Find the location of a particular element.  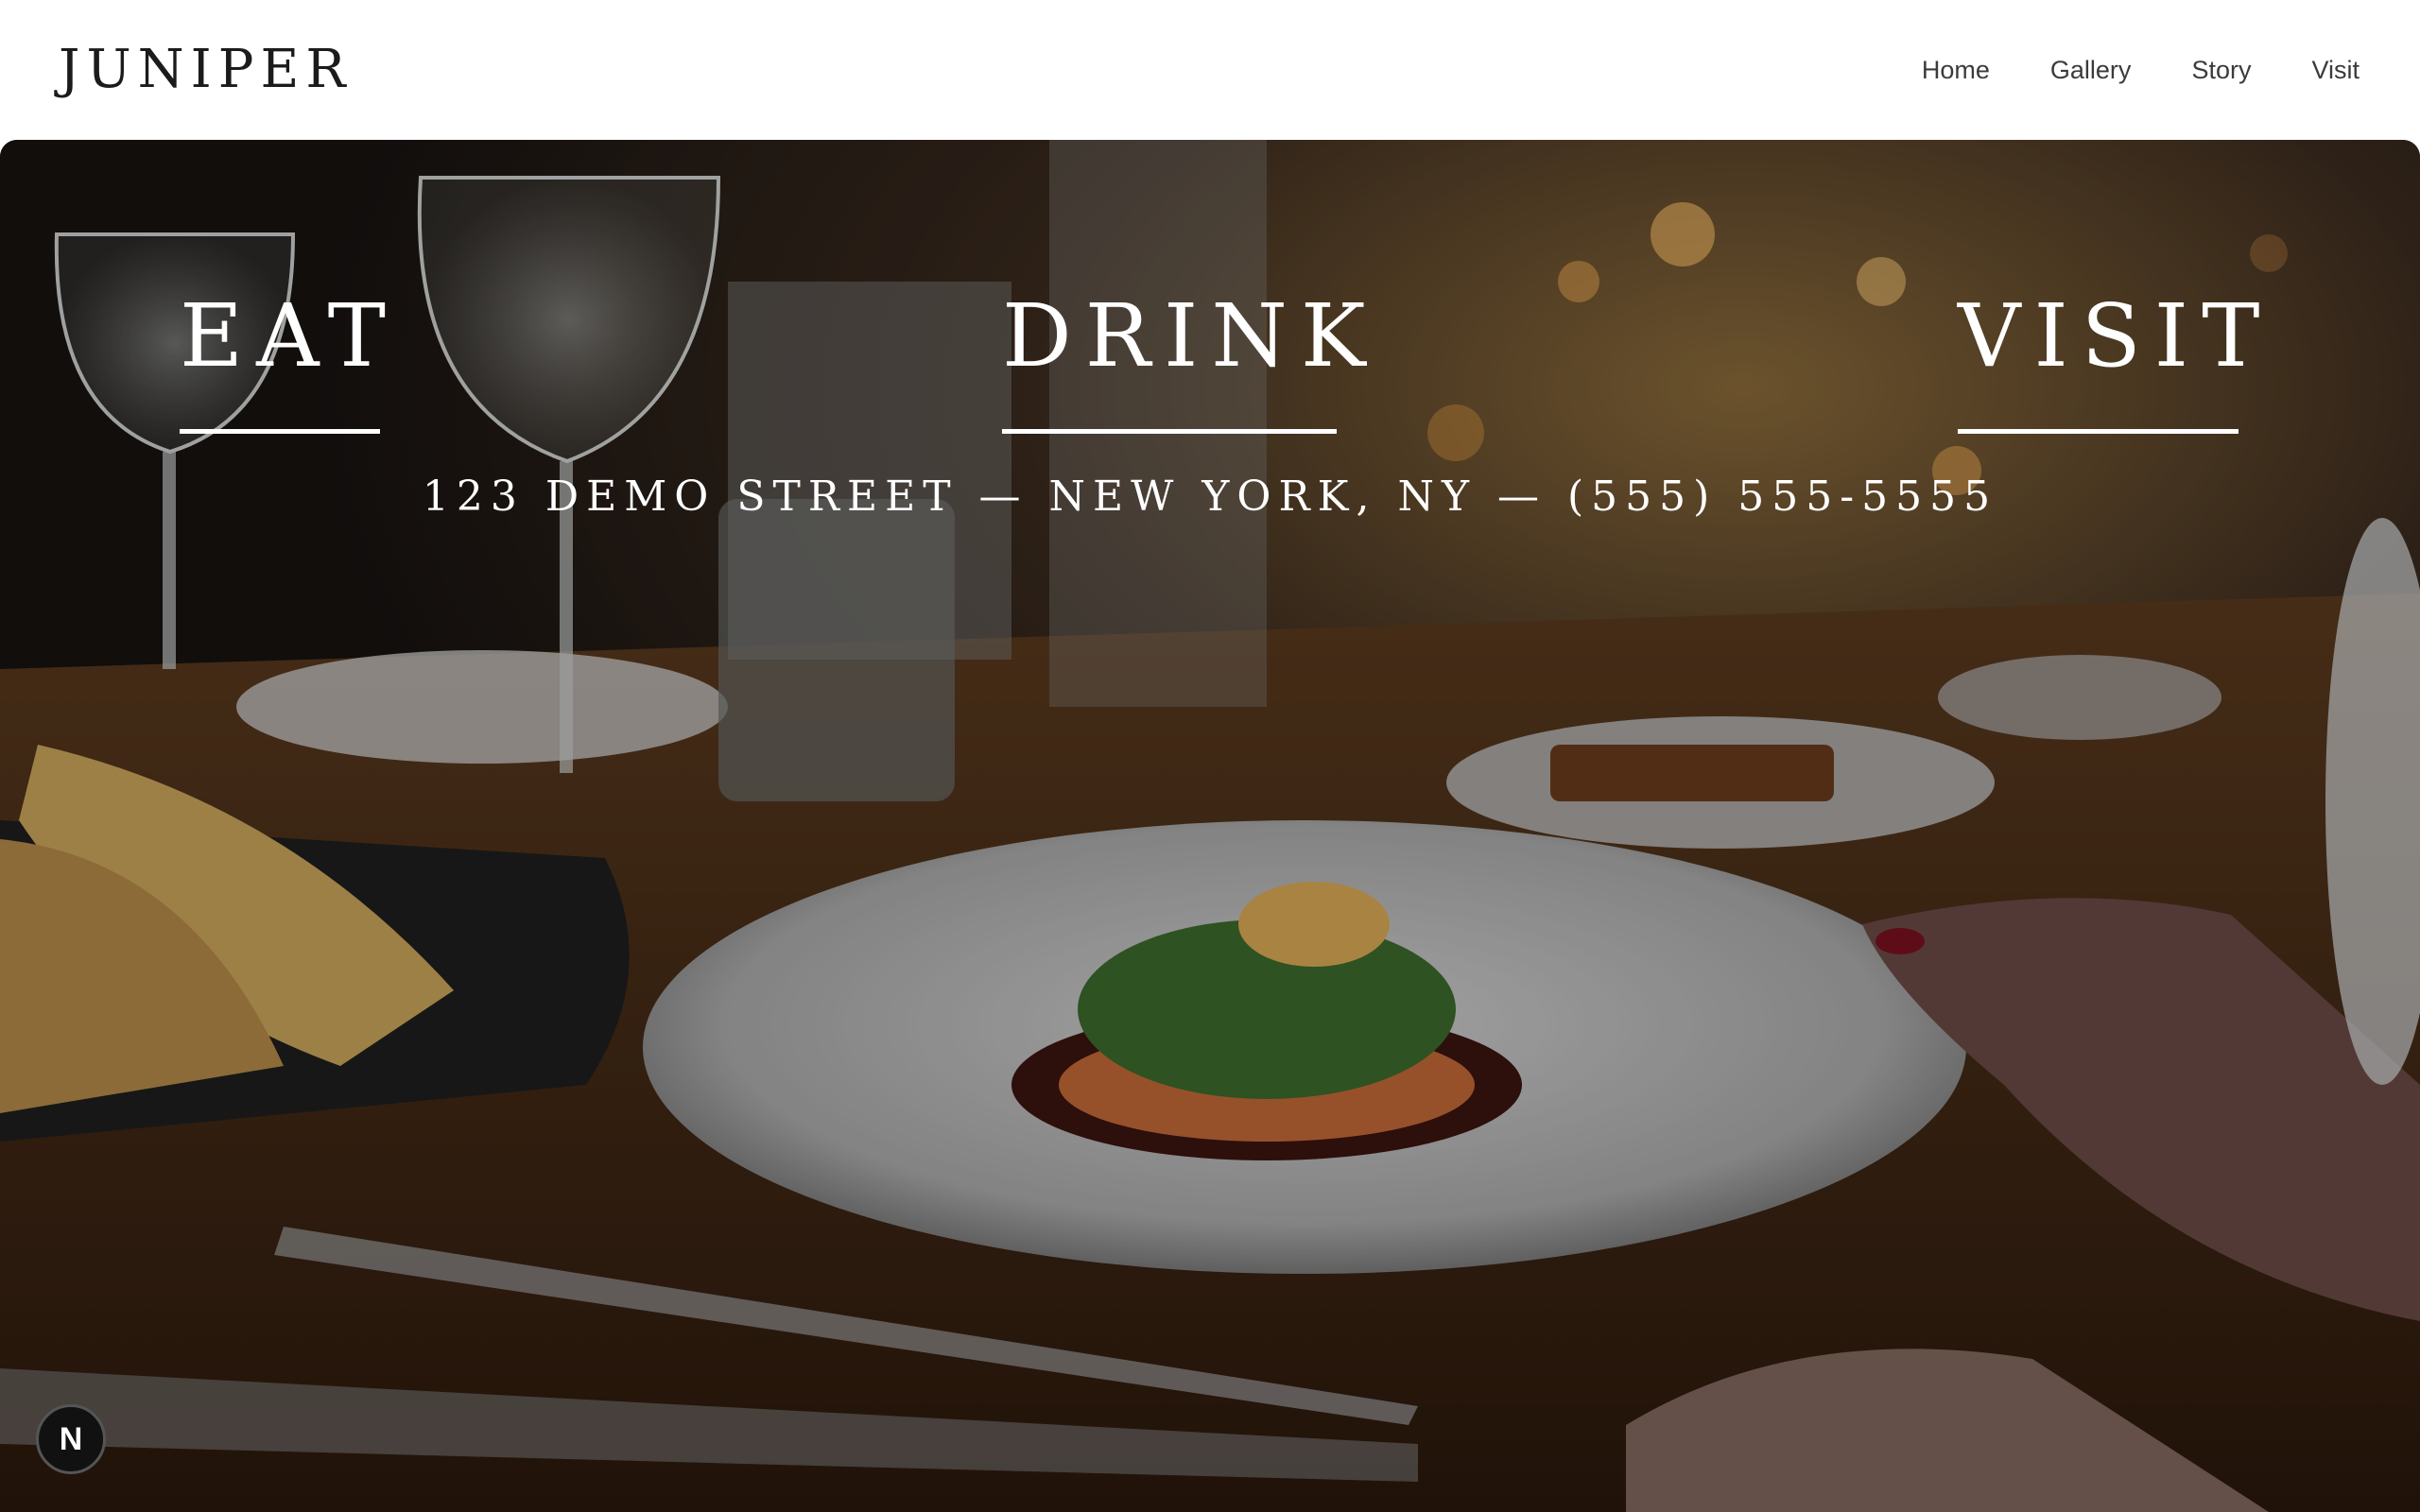

nav-visit: Visit is located at coordinates (2335, 70).